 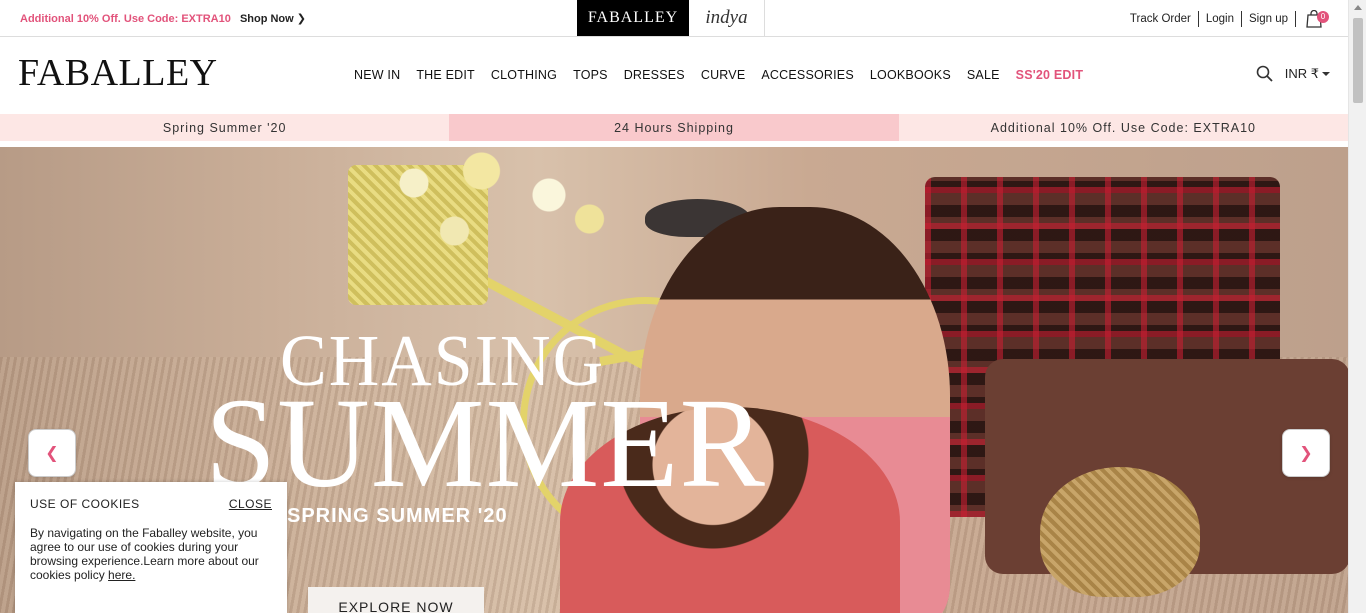 I want to click on nav-item-clothing: CLOTHING, so click(x=524, y=75).